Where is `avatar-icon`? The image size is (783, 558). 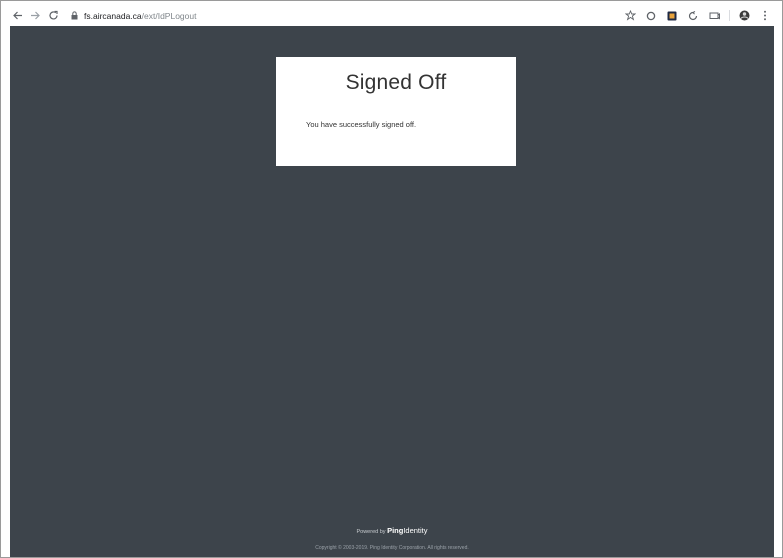
avatar-icon is located at coordinates (744, 16).